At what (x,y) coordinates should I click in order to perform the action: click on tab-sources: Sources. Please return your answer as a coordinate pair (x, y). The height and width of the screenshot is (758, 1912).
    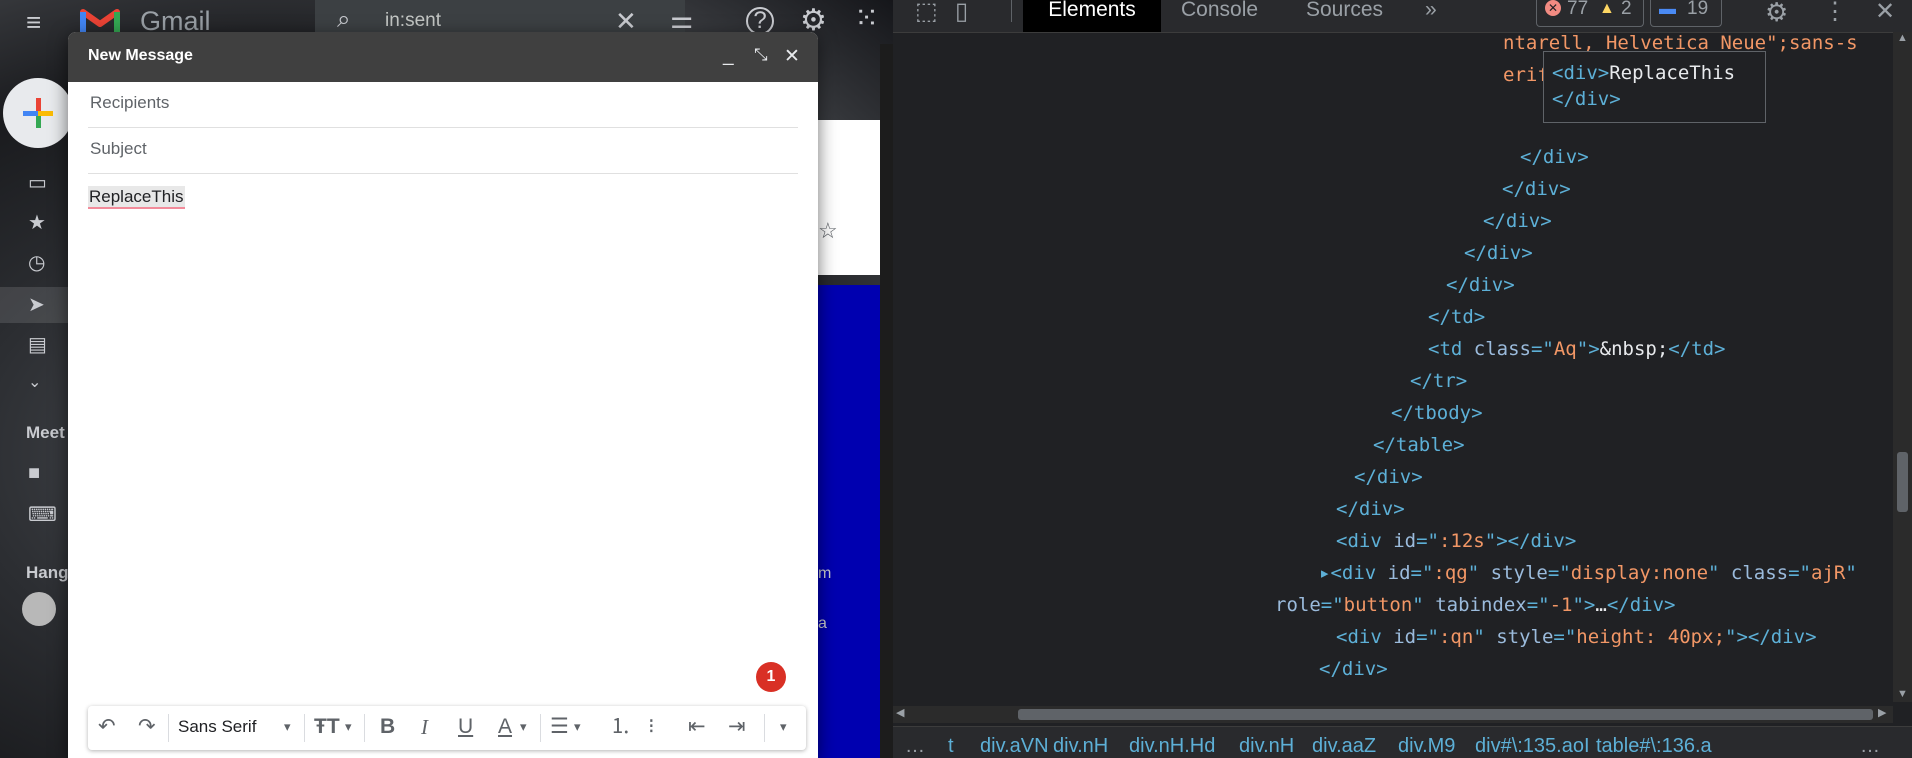
    Looking at the image, I should click on (1344, 16).